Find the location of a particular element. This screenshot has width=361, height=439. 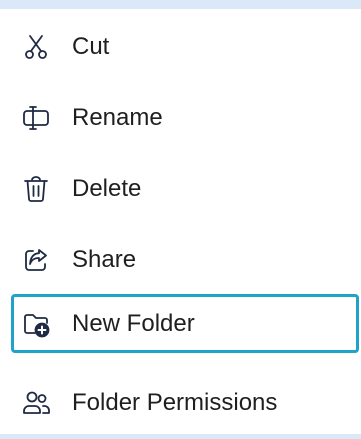

menu-item-label: Delete is located at coordinates (107, 188).